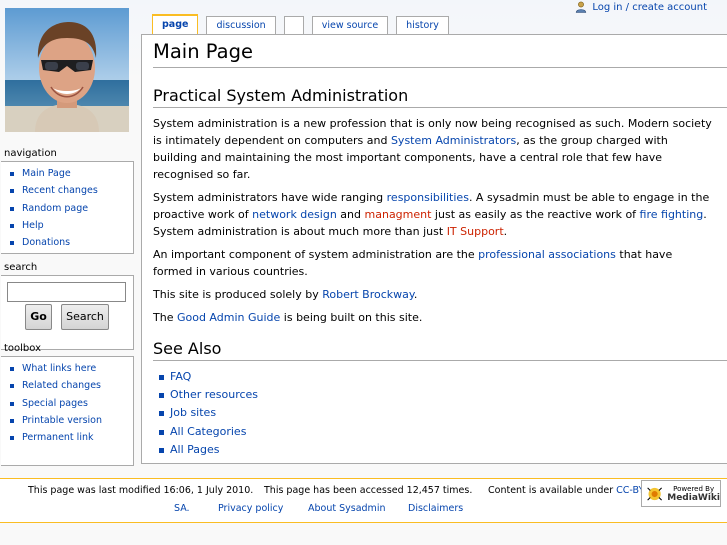  I want to click on site-logo, so click(67, 70).